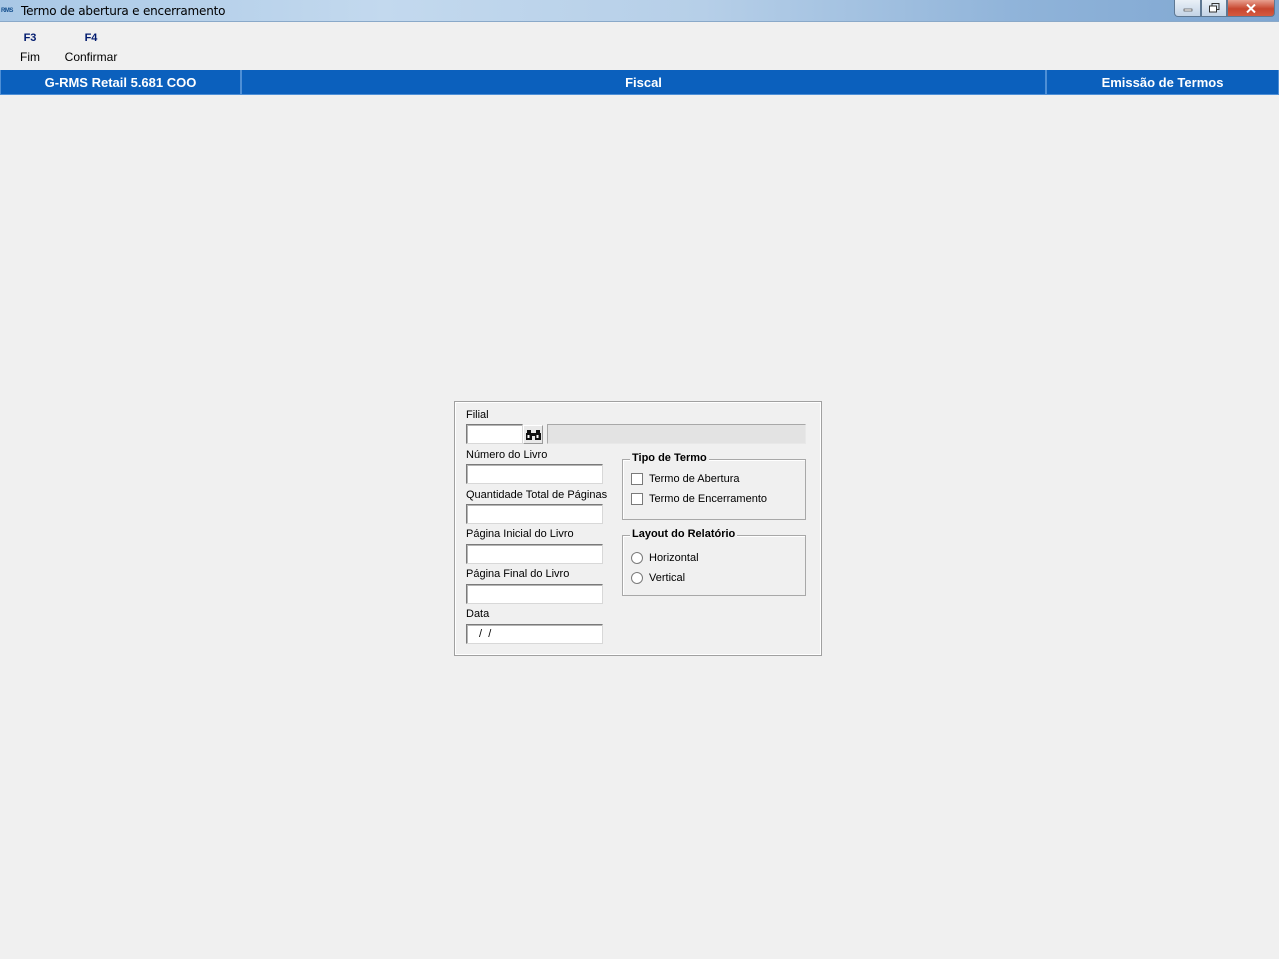 This screenshot has height=959, width=1279. I want to click on pagina-inicial-label: Página Inicial do Livro, so click(520, 534).